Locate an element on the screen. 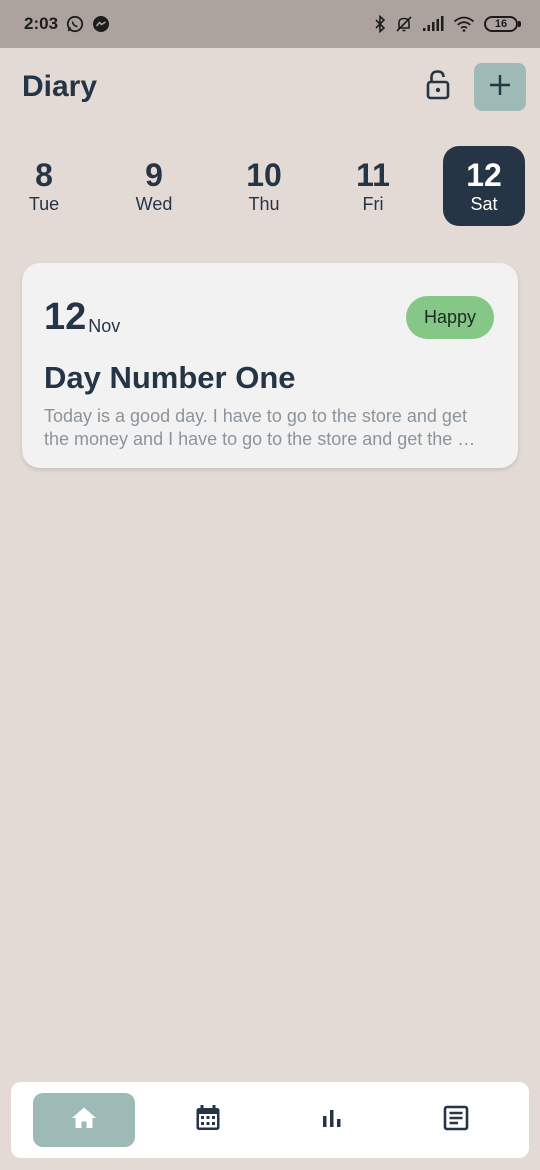 The image size is (540, 1170). plus-icon is located at coordinates (500, 87).